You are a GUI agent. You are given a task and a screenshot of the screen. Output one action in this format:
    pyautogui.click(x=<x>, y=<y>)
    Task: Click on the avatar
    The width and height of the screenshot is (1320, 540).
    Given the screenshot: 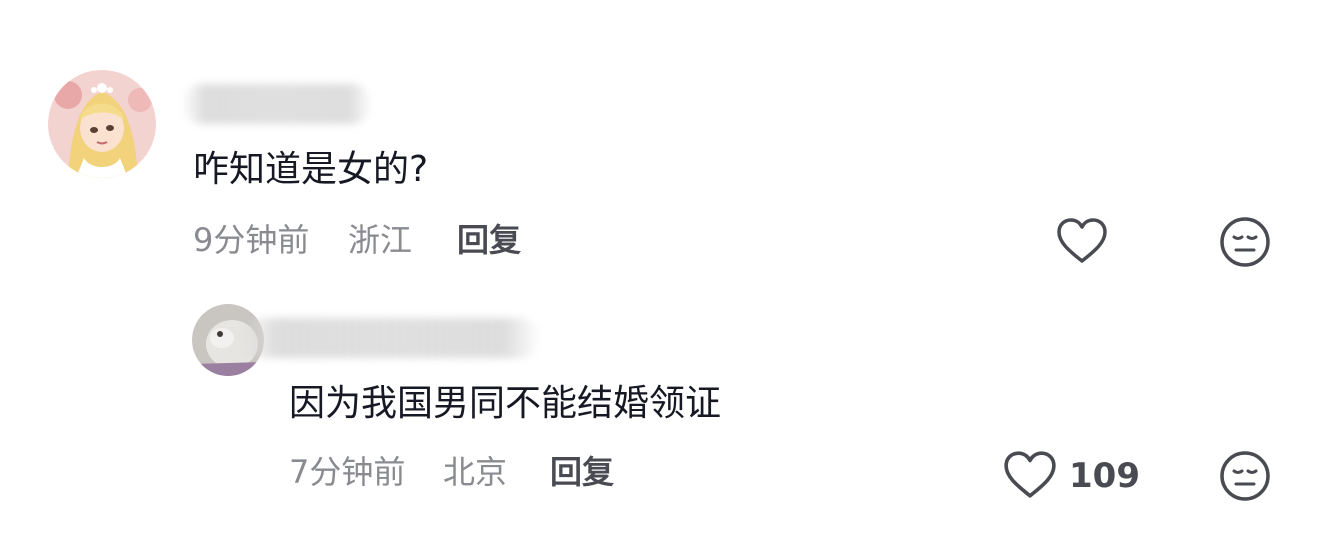 What is the action you would take?
    pyautogui.click(x=102, y=124)
    